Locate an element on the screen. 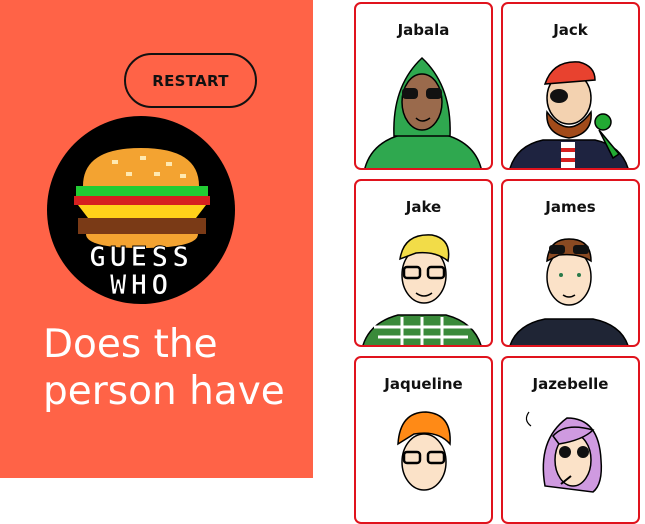 This screenshot has width=645, height=524. character-name: Jabala is located at coordinates (423, 30).